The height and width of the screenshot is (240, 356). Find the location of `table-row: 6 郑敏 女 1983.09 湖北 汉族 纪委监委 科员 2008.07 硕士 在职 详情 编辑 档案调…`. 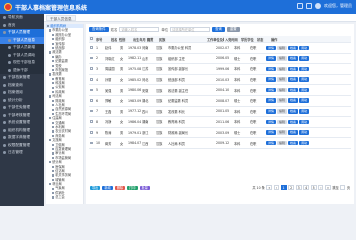

table-row: 6 郑敏 女 1983.09 湖北 汉族 纪委监委 科员 2008.07 硕士 在职 详情 编辑 档案调… is located at coordinates (220, 101).